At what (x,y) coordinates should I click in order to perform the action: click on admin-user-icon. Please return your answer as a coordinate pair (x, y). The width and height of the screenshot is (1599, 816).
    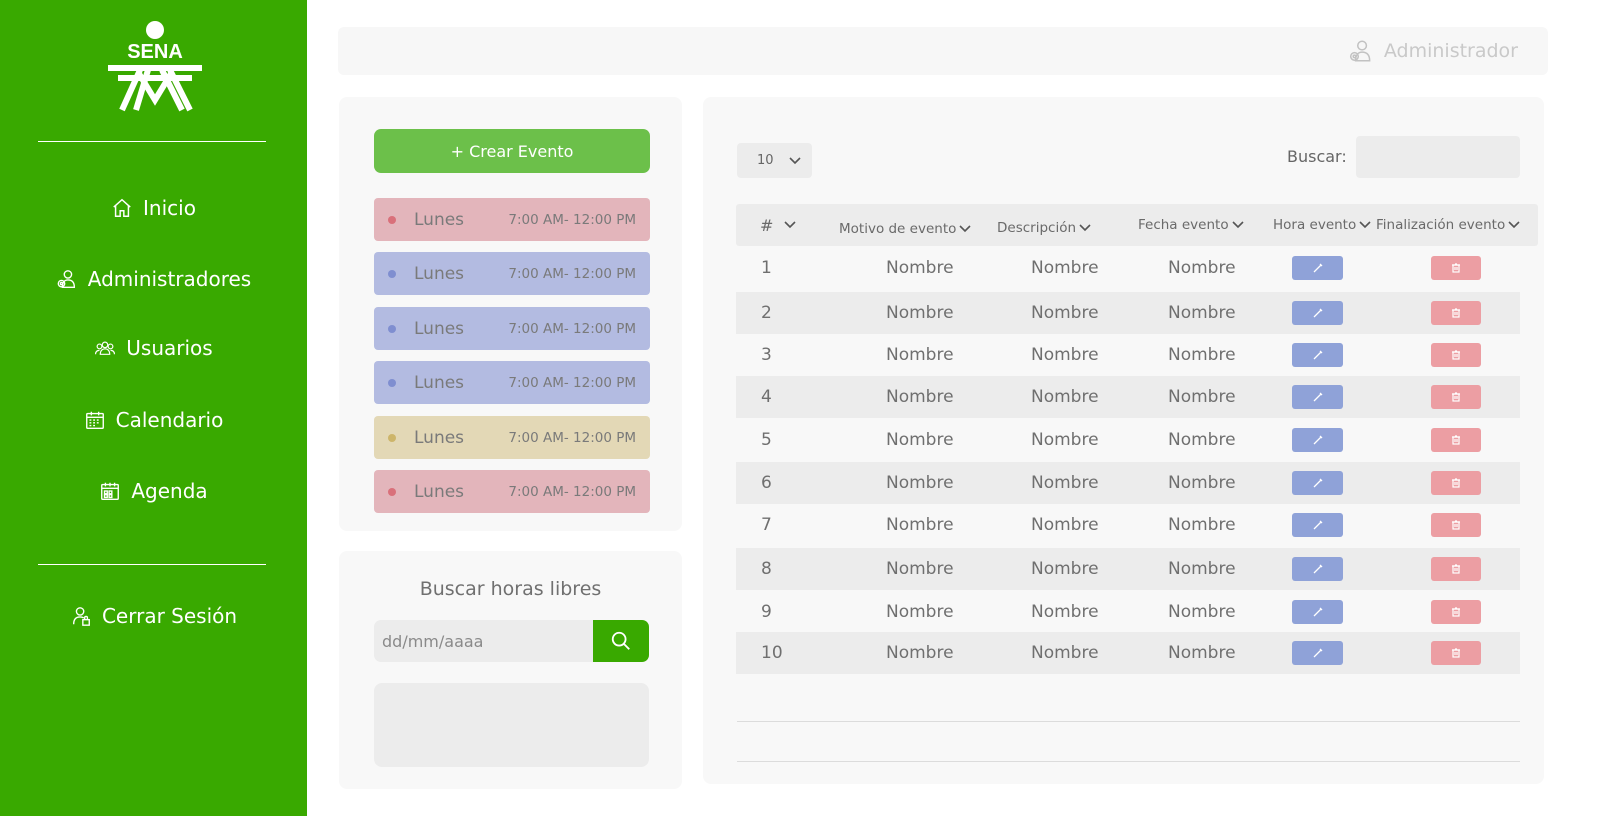
    Looking at the image, I should click on (1360, 51).